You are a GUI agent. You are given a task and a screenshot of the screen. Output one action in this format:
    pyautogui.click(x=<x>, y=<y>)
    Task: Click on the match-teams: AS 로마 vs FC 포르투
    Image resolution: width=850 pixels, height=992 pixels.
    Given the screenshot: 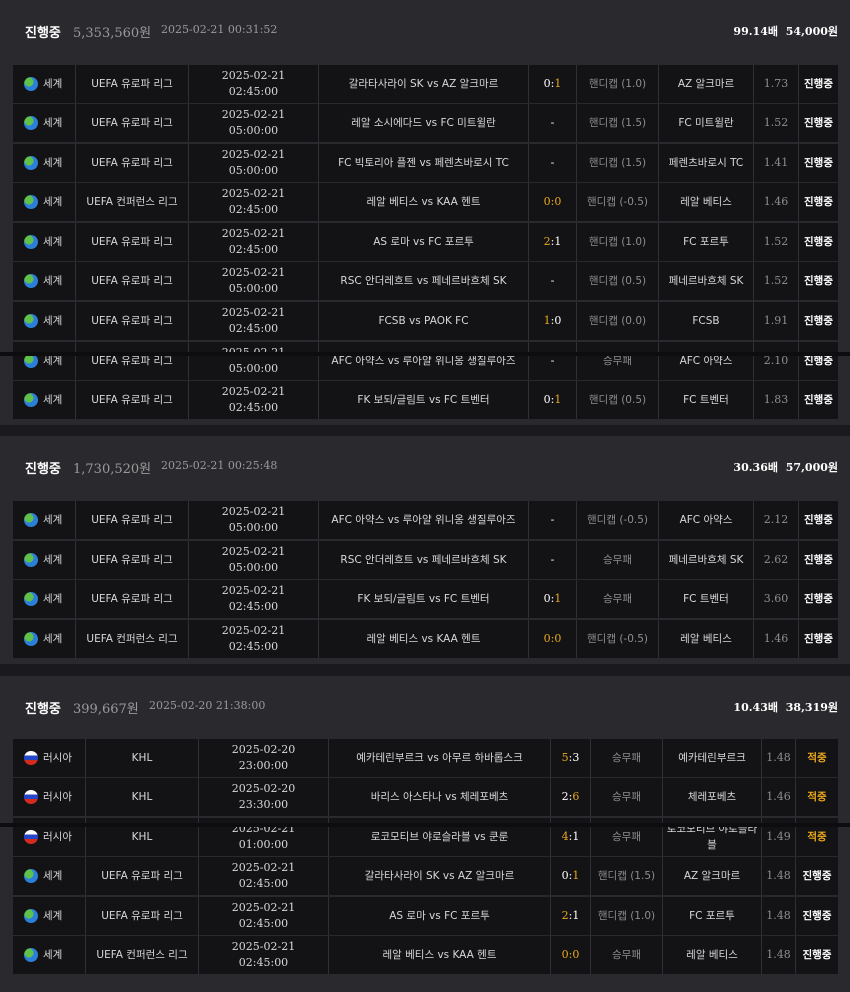 What is the action you would take?
    pyautogui.click(x=439, y=916)
    